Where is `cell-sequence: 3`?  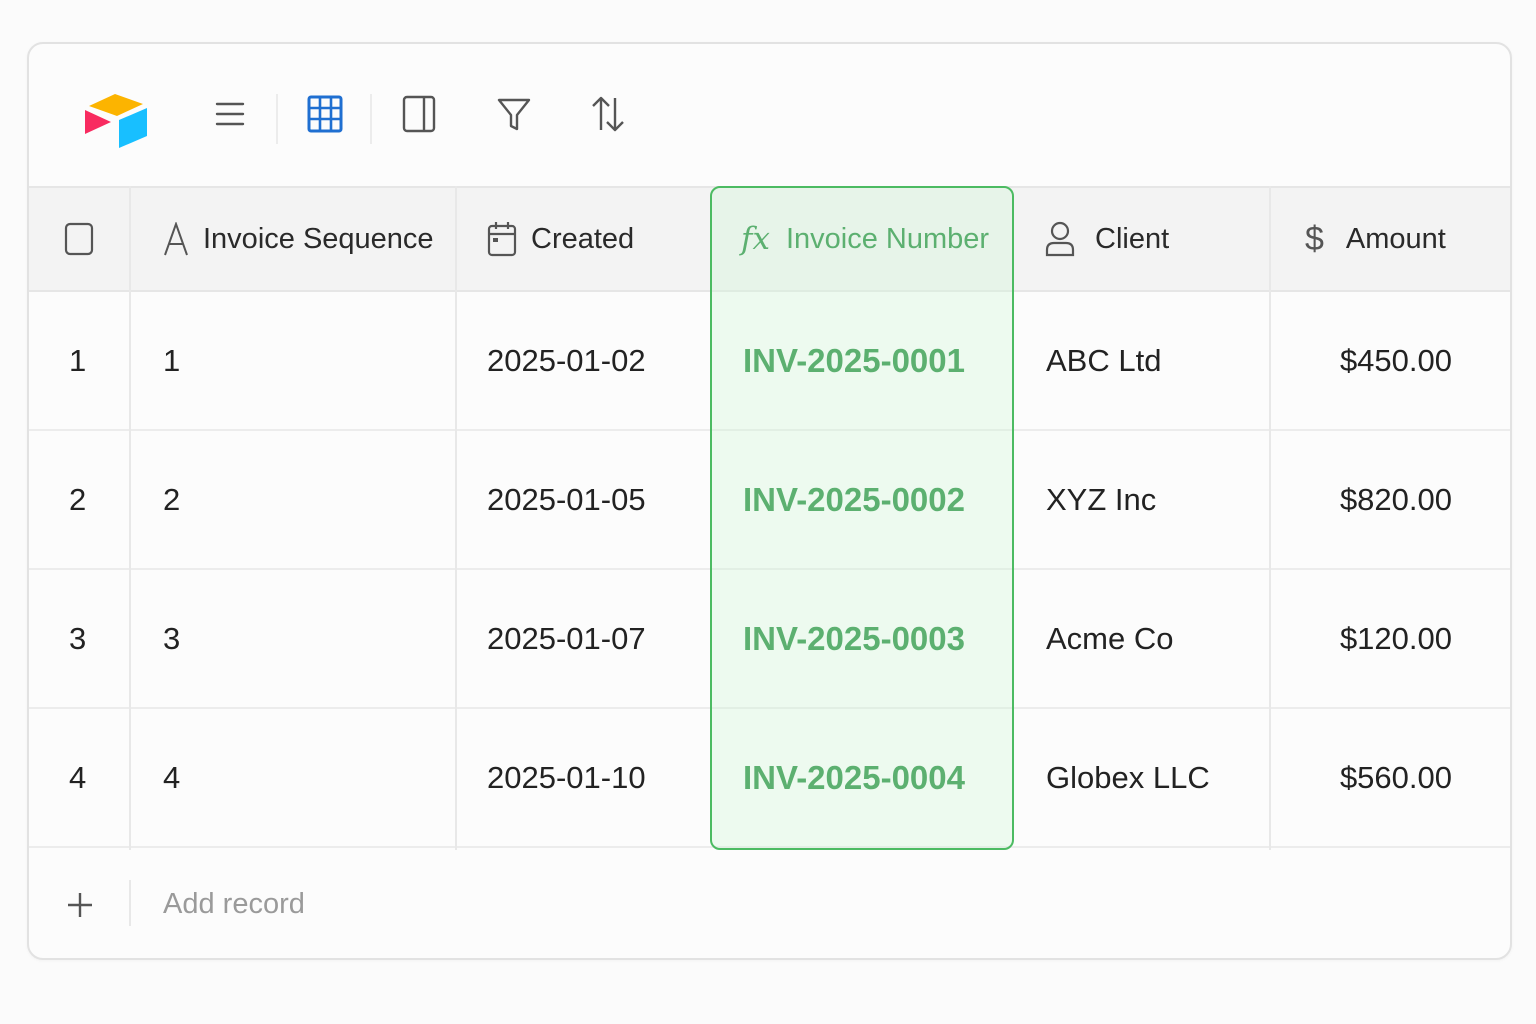 cell-sequence: 3 is located at coordinates (172, 638).